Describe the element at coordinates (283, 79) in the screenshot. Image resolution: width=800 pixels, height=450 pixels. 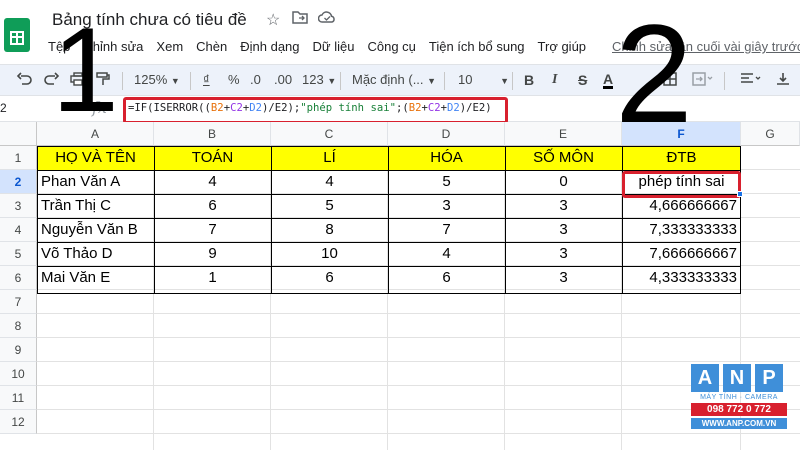
I see `increase-decimal-button: .00` at that location.